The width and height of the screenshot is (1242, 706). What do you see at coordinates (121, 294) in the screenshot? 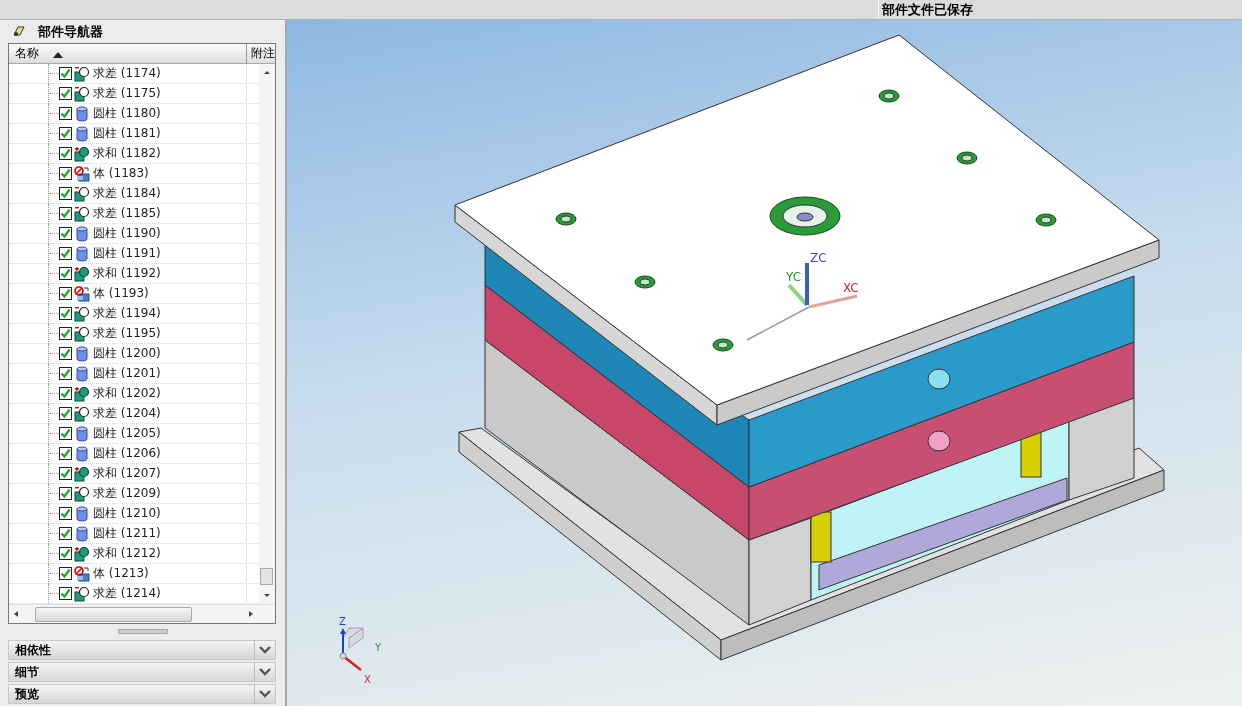
I see `feature-label: 体 (1193)` at bounding box center [121, 294].